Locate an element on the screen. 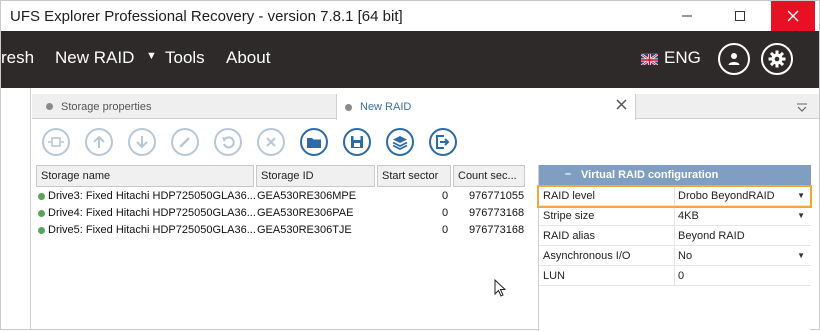 This screenshot has height=331, width=820. save-icon is located at coordinates (357, 142).